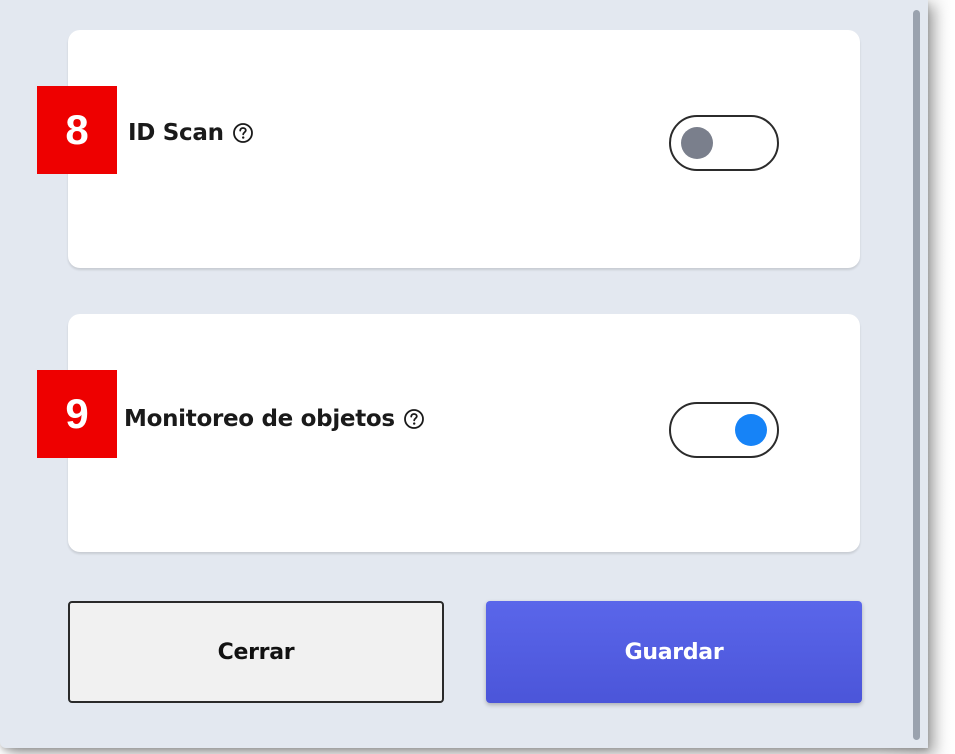  Describe the element at coordinates (259, 419) in the screenshot. I see `setting-label-monitoreo: Monitoreo de objetos` at that location.